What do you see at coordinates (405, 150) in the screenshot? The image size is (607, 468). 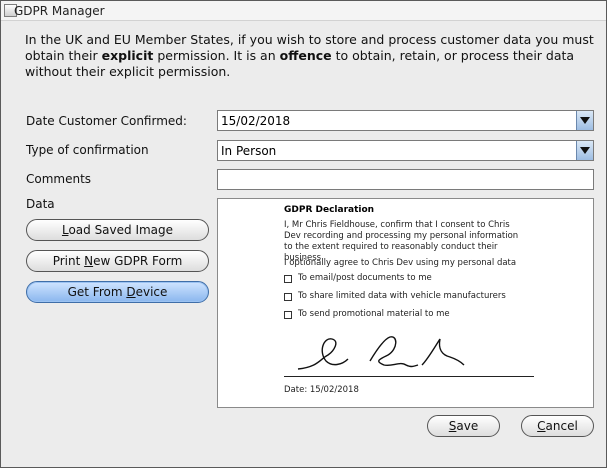 I see `confirmation-type-select: In Person` at bounding box center [405, 150].